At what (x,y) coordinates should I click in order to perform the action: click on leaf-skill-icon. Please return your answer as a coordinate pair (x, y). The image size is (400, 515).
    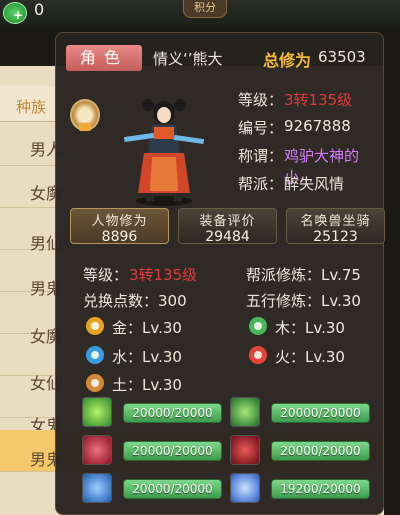
    Looking at the image, I should click on (245, 412).